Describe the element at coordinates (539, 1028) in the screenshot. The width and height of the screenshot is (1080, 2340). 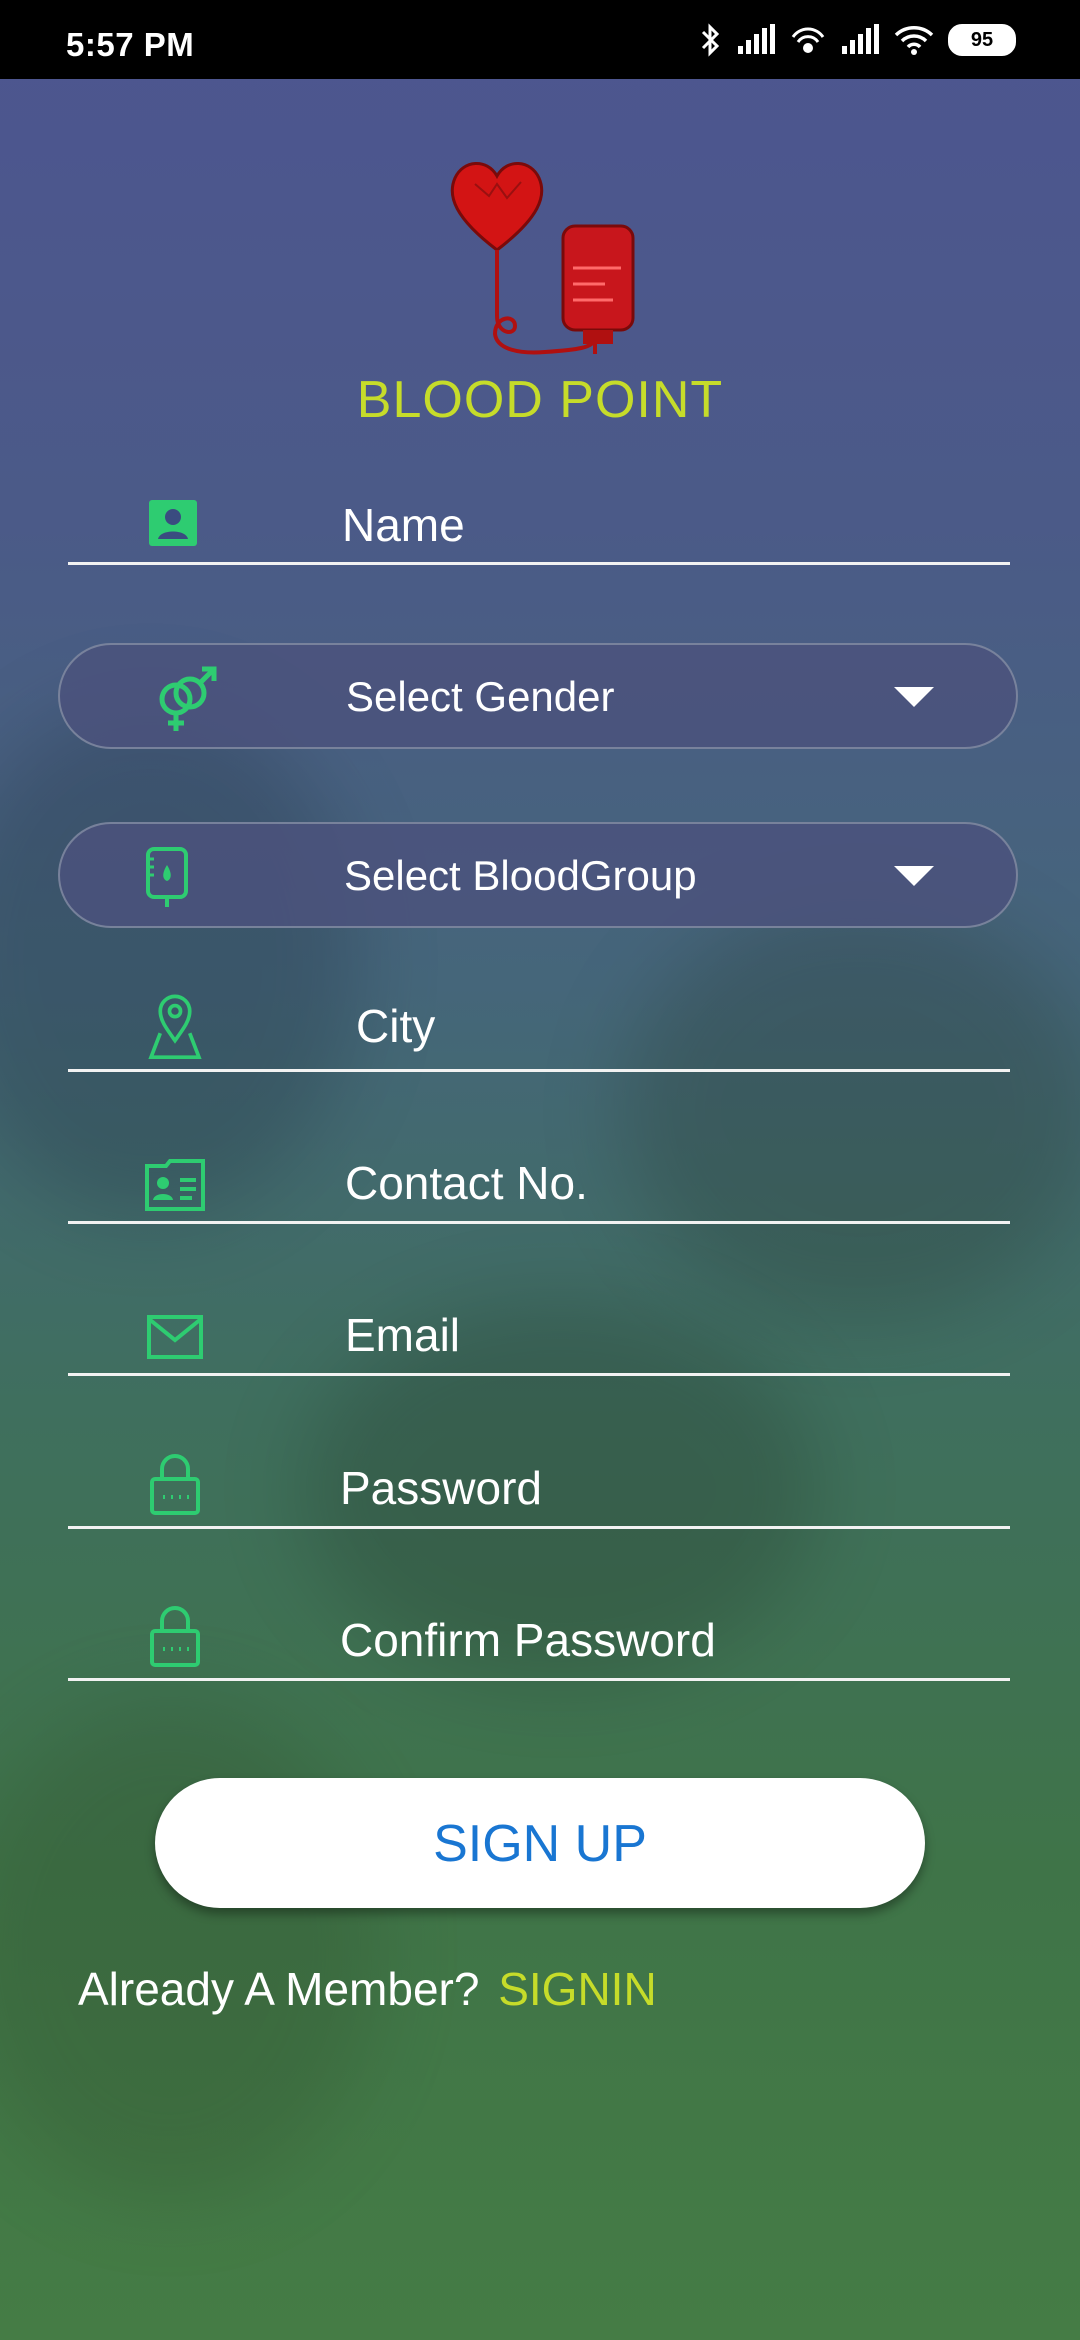
I see `city-field: City` at that location.